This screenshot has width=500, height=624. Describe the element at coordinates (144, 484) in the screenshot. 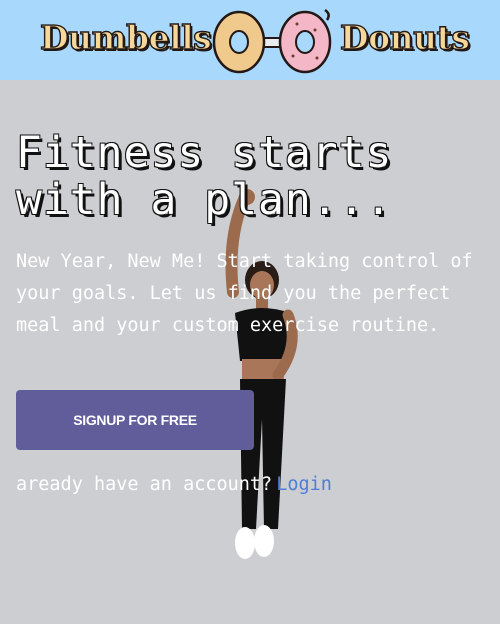

I see `account-prompt-text: aready have an account?` at that location.